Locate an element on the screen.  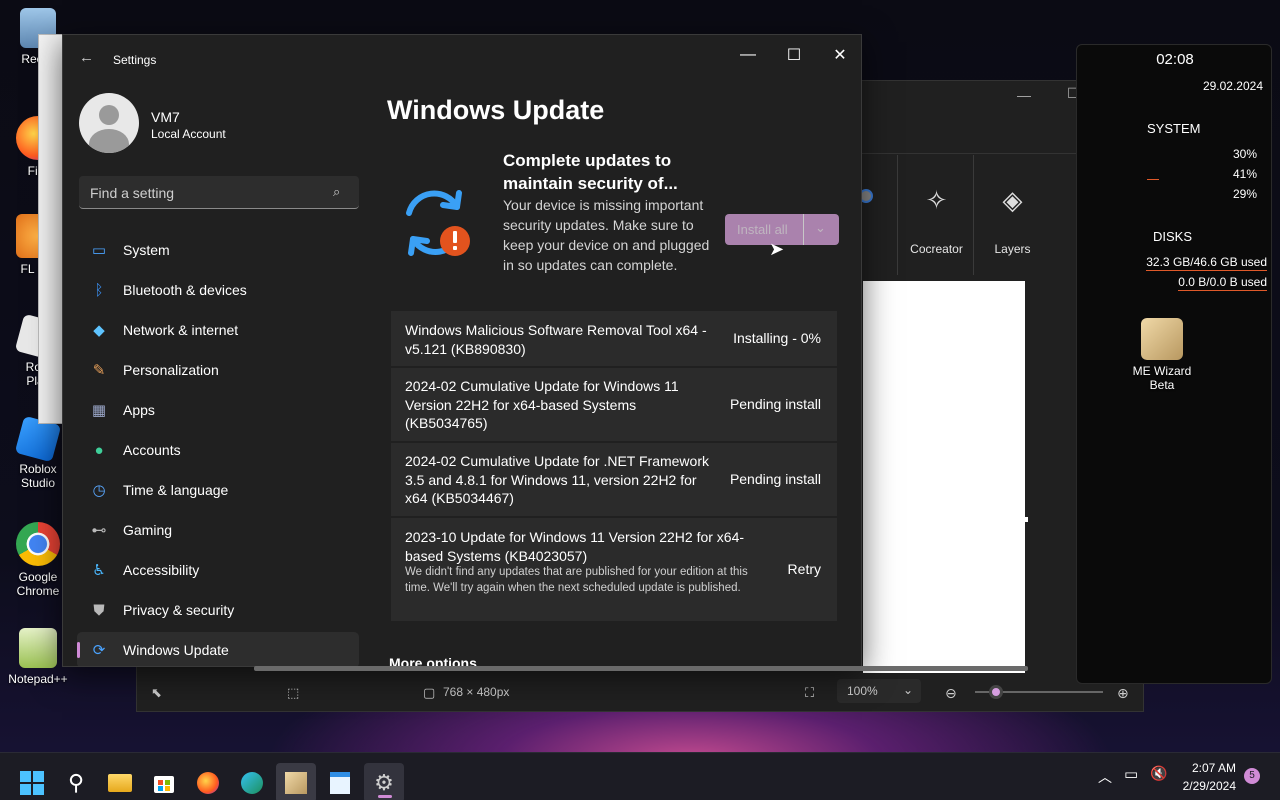
nav-item-label: Apps is located at coordinates (139, 410).